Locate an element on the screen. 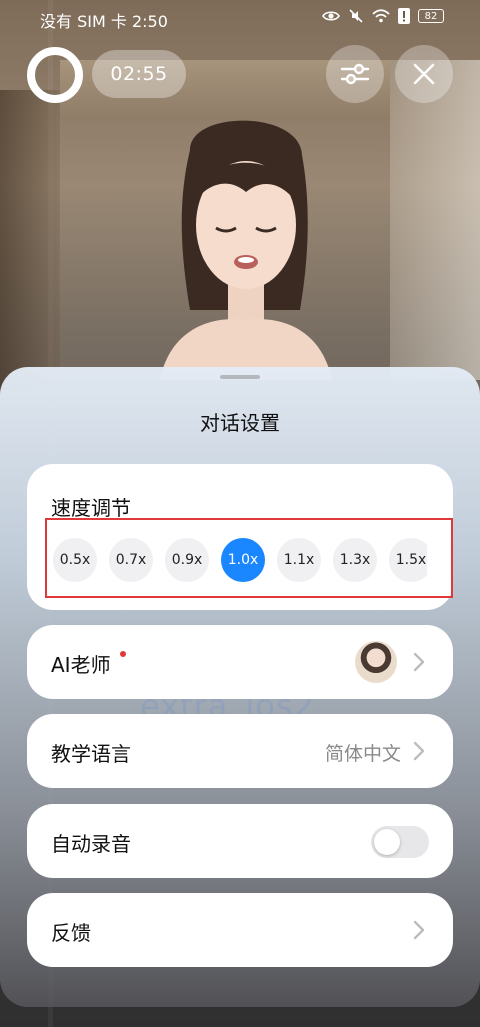 The width and height of the screenshot is (480, 1027). settings-button is located at coordinates (355, 74).